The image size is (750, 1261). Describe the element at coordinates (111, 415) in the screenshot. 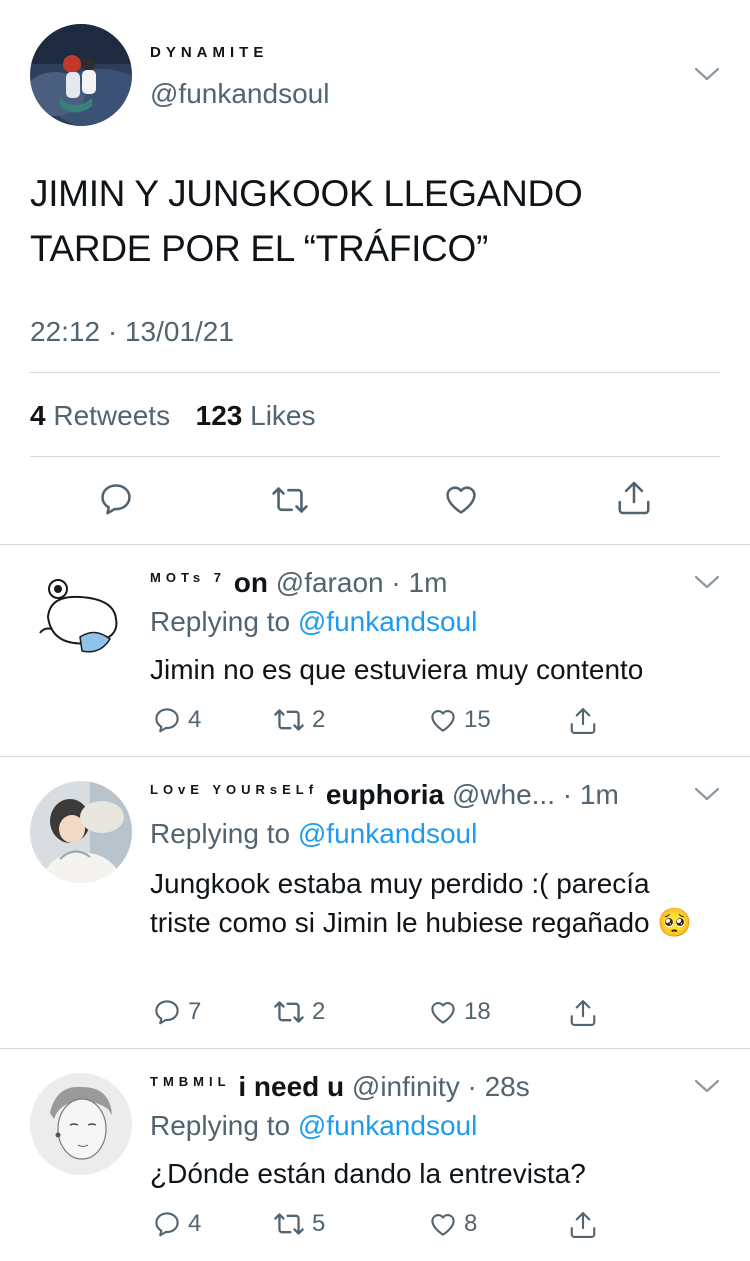

I see `retweets-label: Retweets` at that location.